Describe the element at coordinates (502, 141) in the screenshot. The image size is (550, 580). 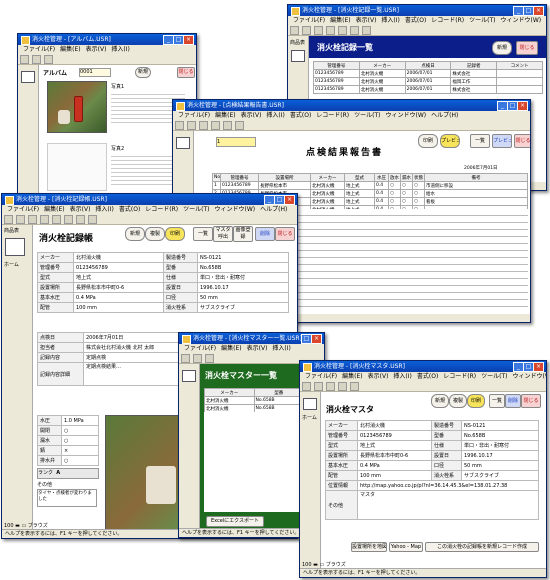
I see `preview-button: プレビュー` at that location.